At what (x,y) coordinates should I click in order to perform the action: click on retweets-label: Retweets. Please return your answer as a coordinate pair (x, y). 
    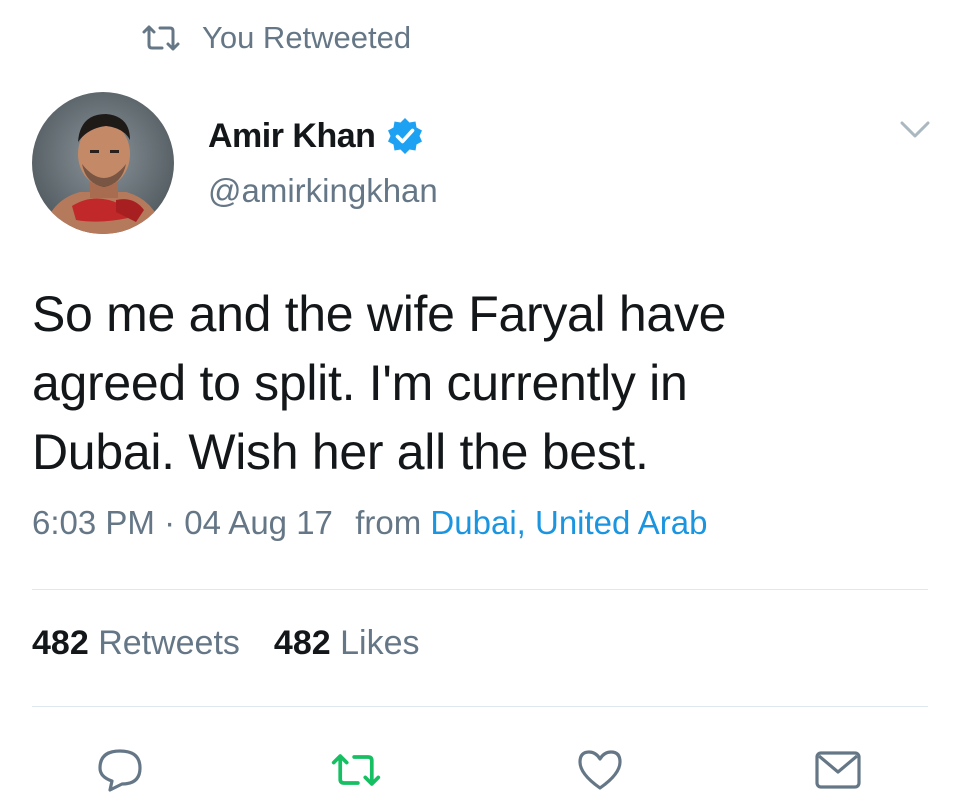
    Looking at the image, I should click on (169, 643).